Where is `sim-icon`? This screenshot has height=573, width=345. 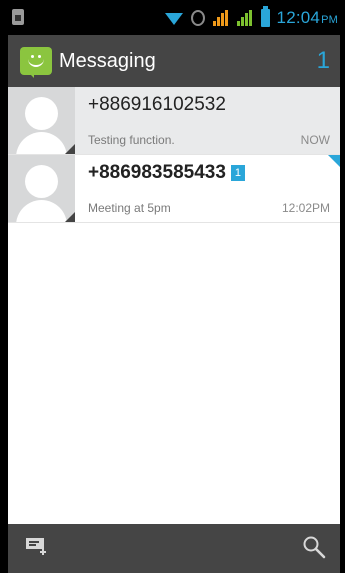 sim-icon is located at coordinates (18, 17).